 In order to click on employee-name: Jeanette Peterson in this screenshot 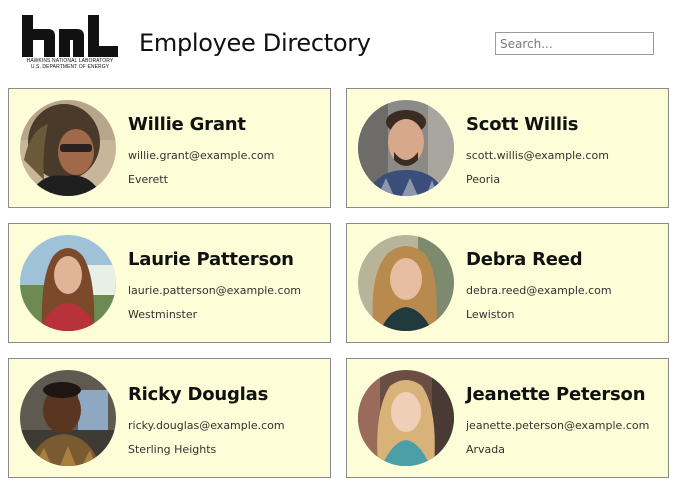, I will do `click(556, 394)`.